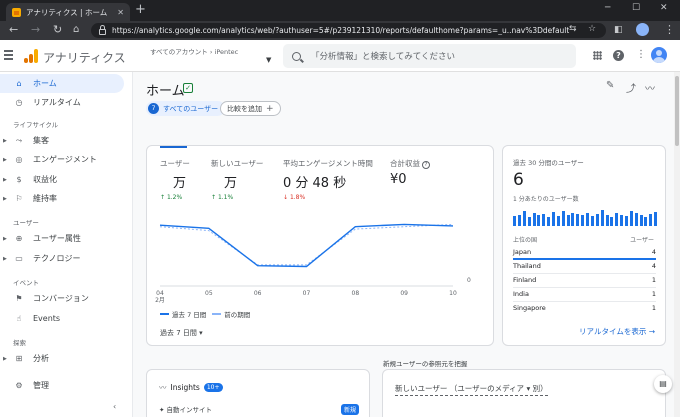 Image resolution: width=680 pixels, height=417 pixels. What do you see at coordinates (631, 87) in the screenshot?
I see `share-icon: ⤴` at bounding box center [631, 87].